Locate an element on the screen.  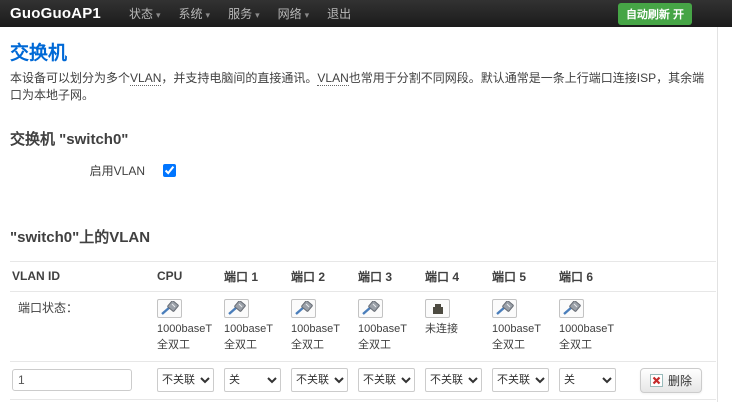
vlan1-port5-select: 不关联 is located at coordinates (520, 380).